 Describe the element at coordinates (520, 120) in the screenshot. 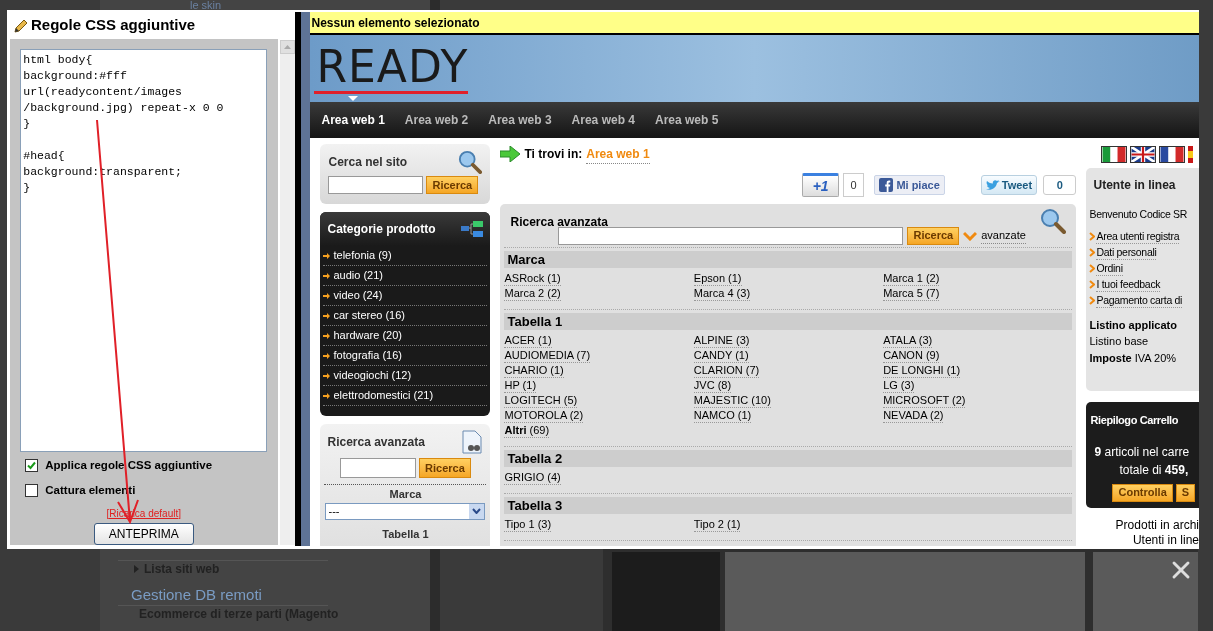

I see `nav-tab: Area web 3` at that location.